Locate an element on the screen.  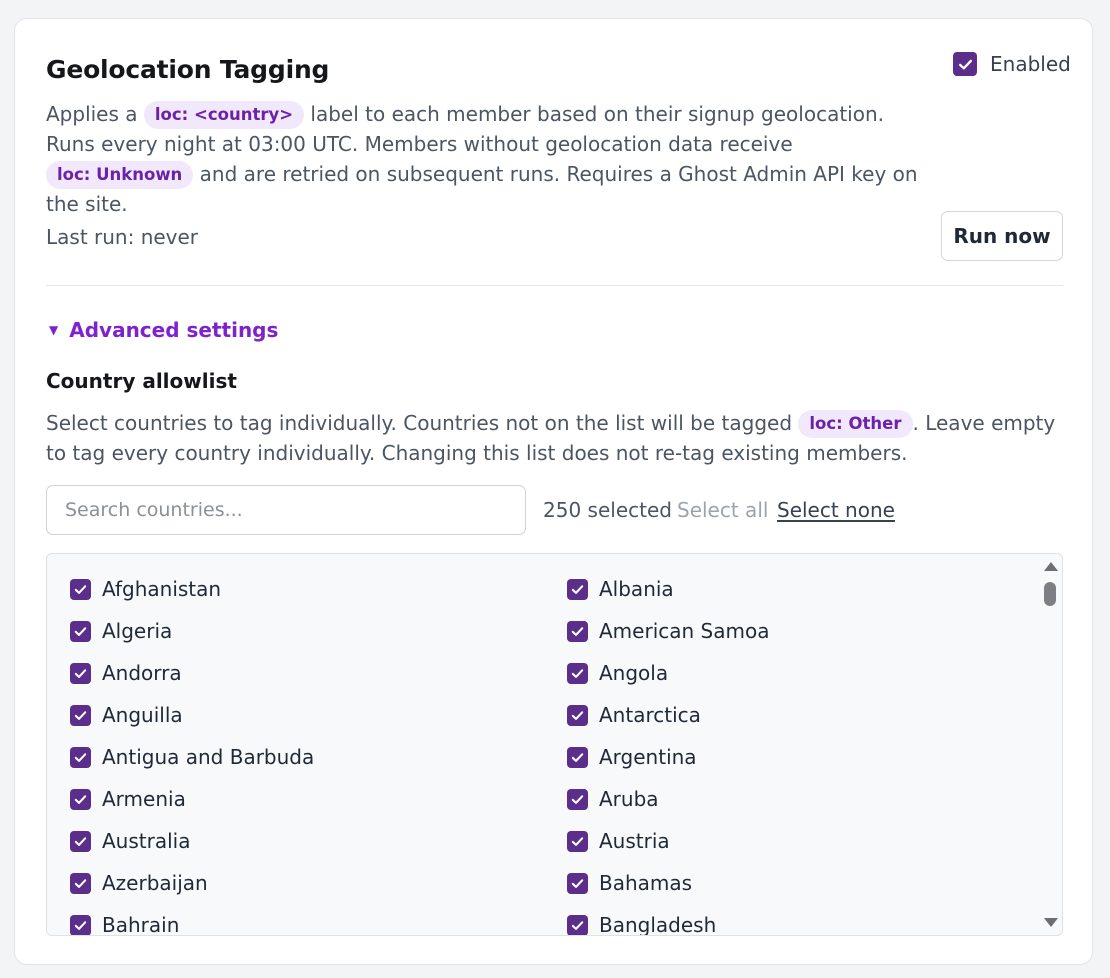
country-label: Australia is located at coordinates (146, 841).